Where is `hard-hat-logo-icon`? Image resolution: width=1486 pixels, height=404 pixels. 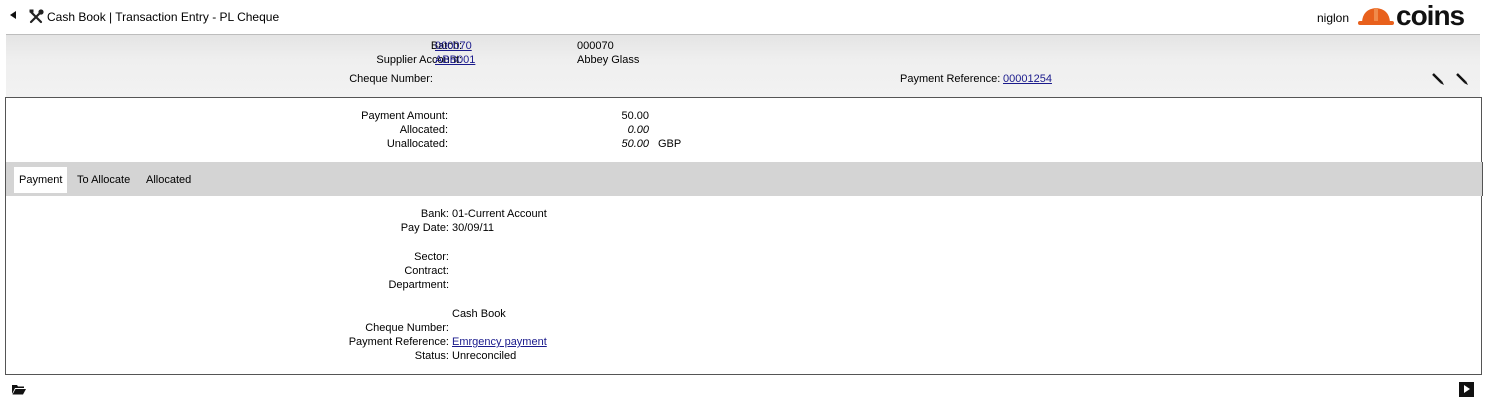 hard-hat-logo-icon is located at coordinates (1376, 16).